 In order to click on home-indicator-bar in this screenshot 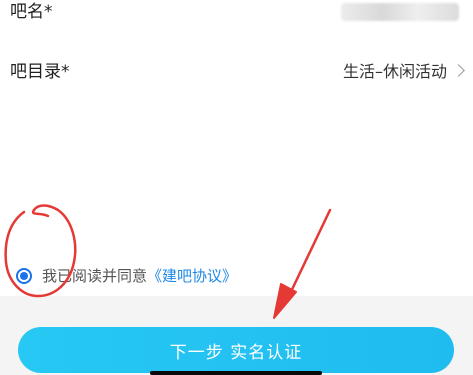, I will do `click(236, 373)`.